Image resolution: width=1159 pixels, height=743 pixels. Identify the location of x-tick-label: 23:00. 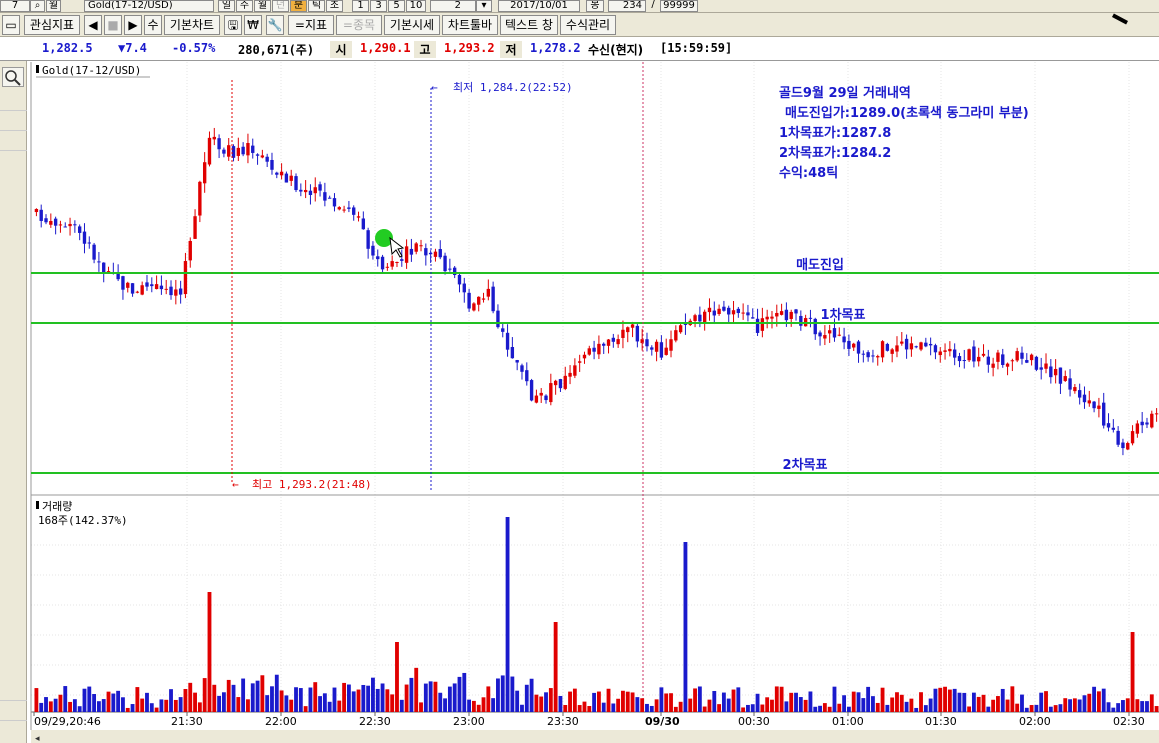
(469, 721).